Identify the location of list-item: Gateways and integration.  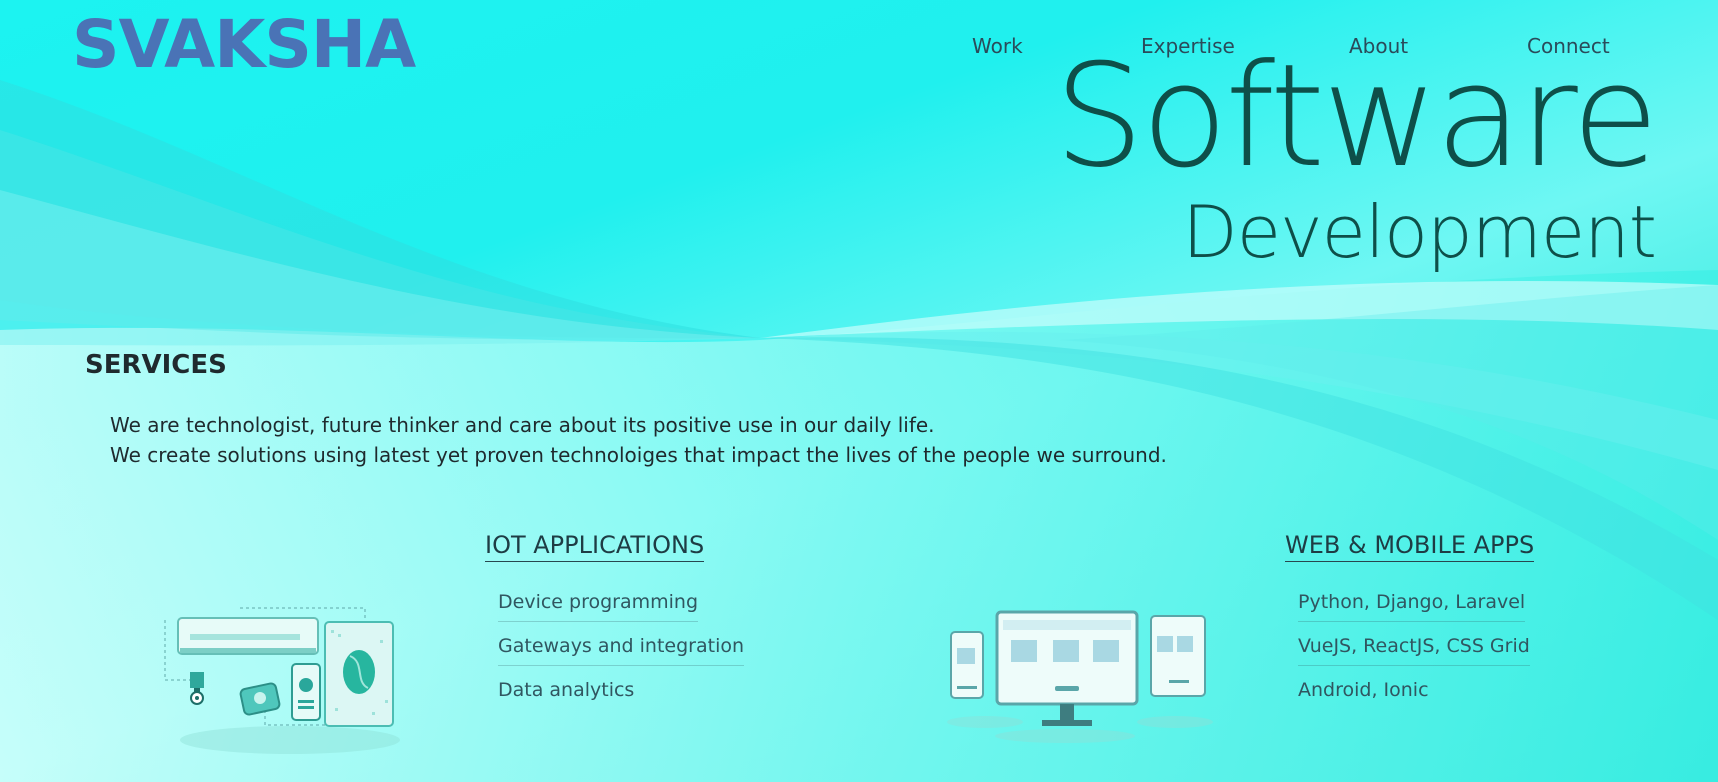
(621, 649).